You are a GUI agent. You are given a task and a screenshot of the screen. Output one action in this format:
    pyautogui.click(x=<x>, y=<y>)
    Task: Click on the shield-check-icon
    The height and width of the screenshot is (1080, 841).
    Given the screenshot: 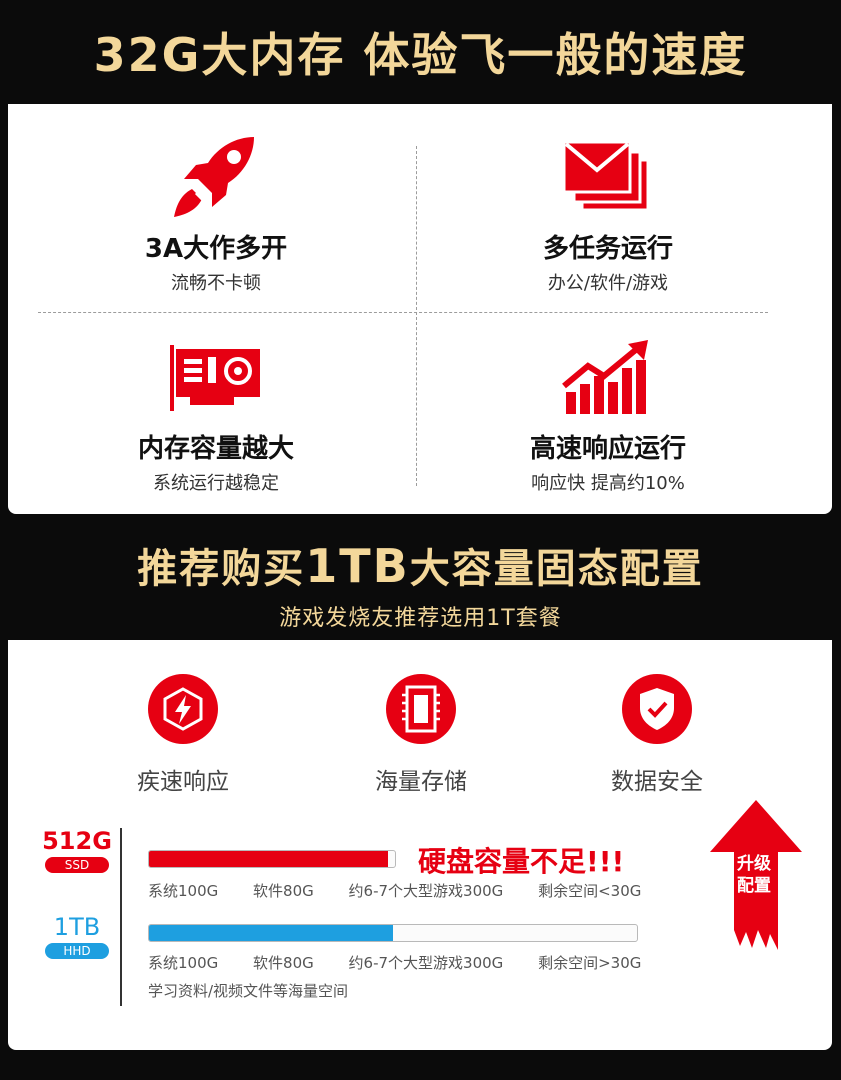 What is the action you would take?
    pyautogui.click(x=657, y=709)
    